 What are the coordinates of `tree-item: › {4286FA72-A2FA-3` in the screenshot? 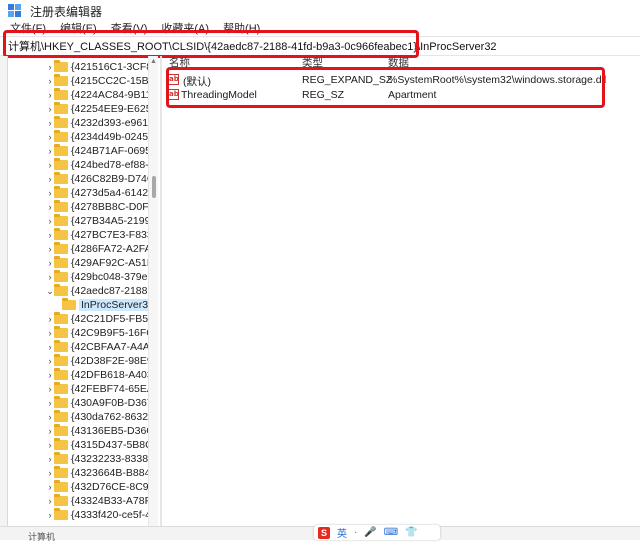 It's located at (97, 249).